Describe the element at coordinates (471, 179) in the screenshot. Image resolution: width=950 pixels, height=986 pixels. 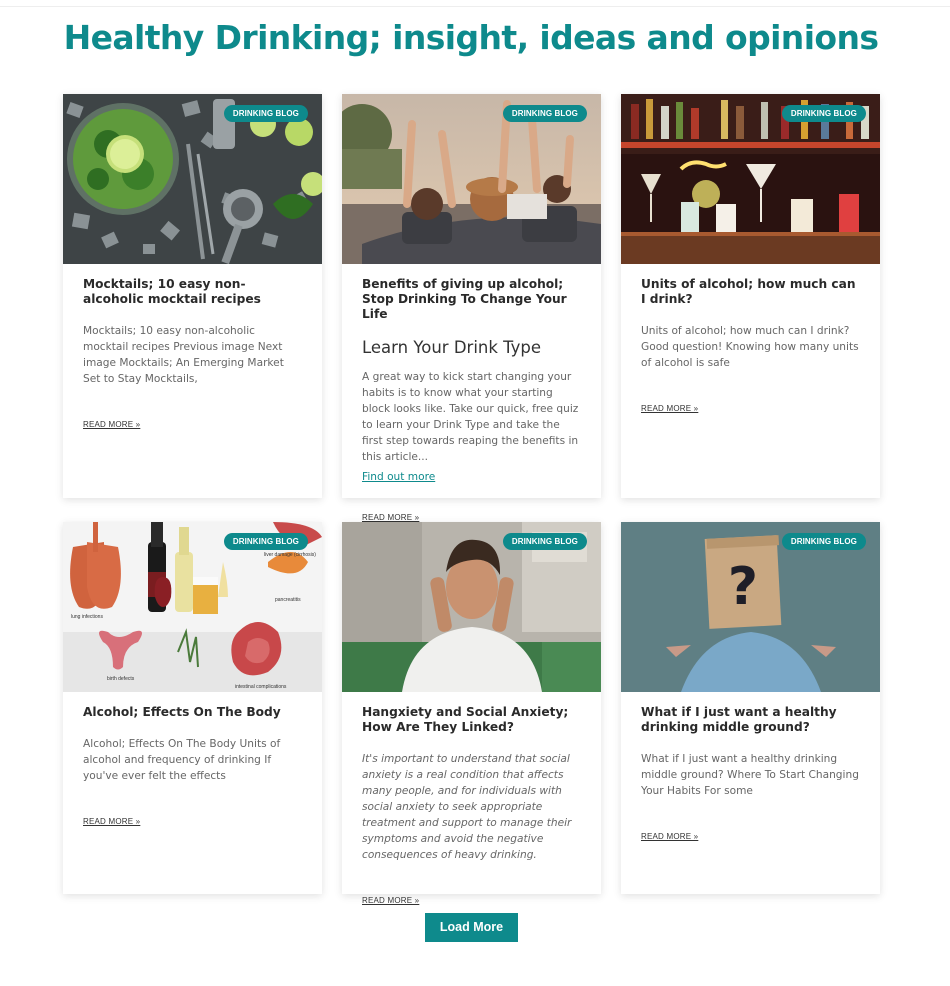
I see `convertible-friends-image: DRINKING BLOG` at that location.